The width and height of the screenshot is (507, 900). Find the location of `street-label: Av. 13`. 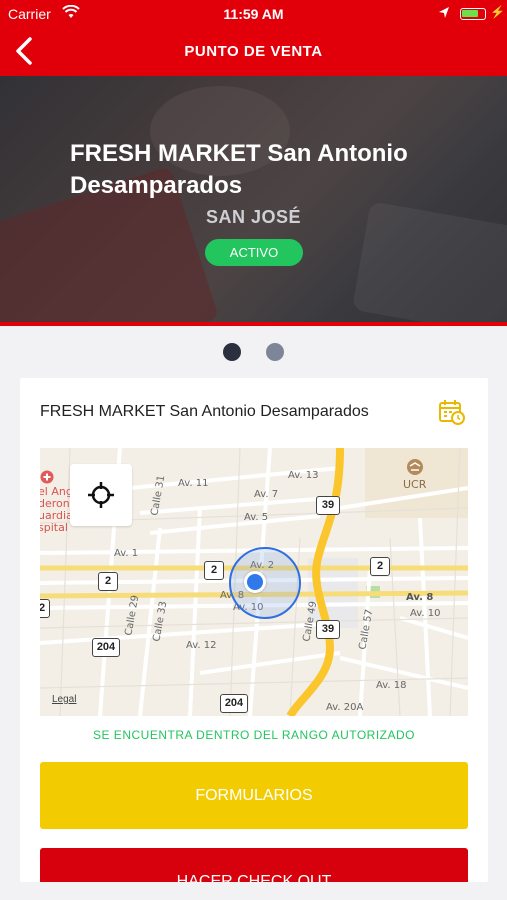

street-label: Av. 13 is located at coordinates (303, 475).